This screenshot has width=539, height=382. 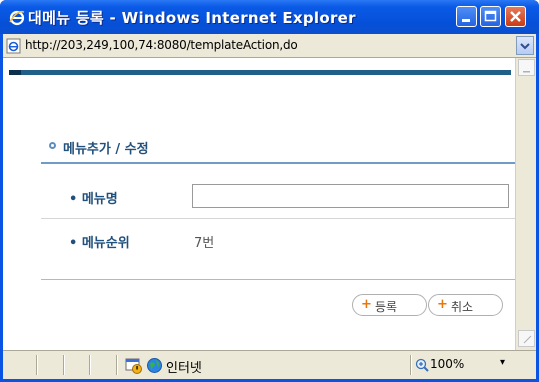 What do you see at coordinates (99, 243) in the screenshot?
I see `menu-order-label: • 메뉴순위` at bounding box center [99, 243].